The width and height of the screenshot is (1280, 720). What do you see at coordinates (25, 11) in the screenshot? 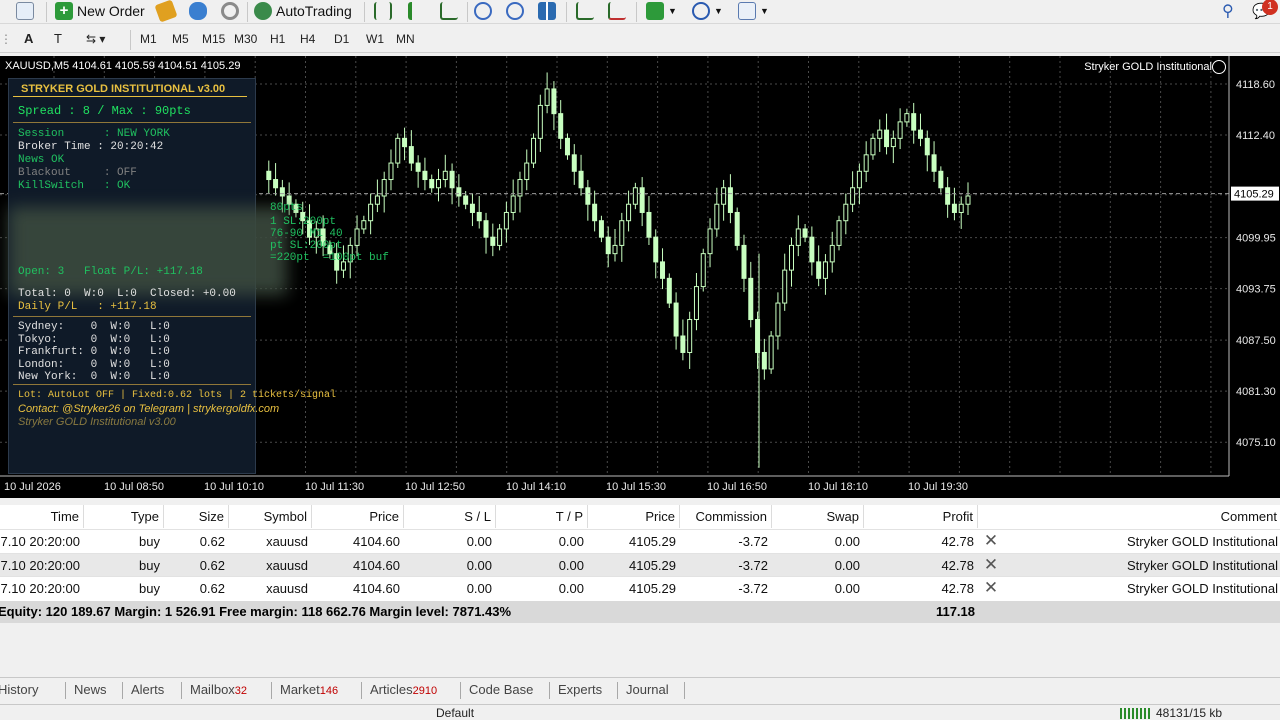
I see `chart-window-button` at bounding box center [25, 11].